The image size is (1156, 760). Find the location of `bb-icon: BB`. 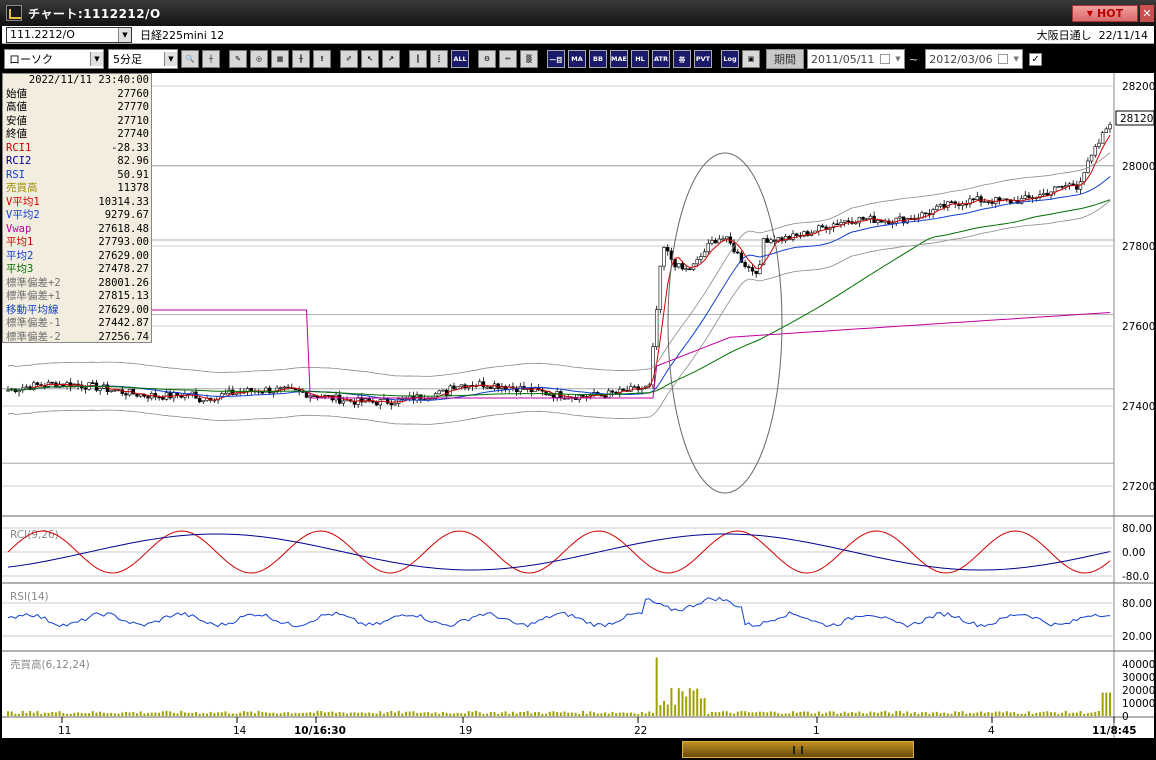

bb-icon: BB is located at coordinates (598, 59).